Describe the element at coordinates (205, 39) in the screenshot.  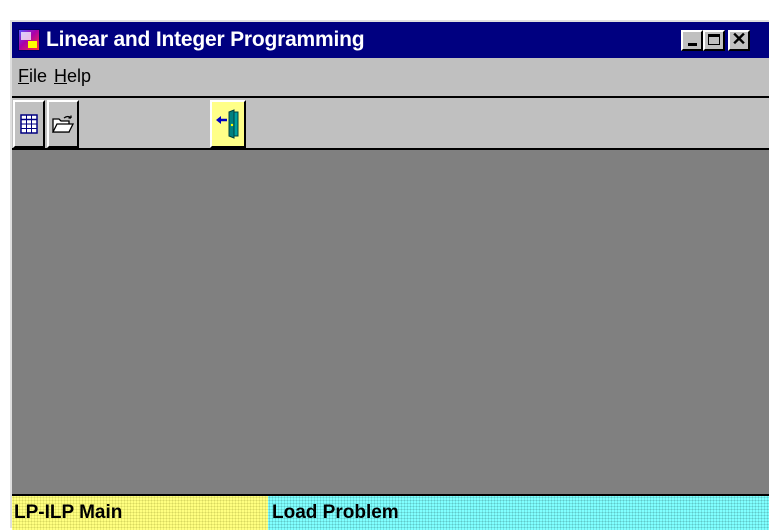
I see `window-title: Linear and Integer Programming` at that location.